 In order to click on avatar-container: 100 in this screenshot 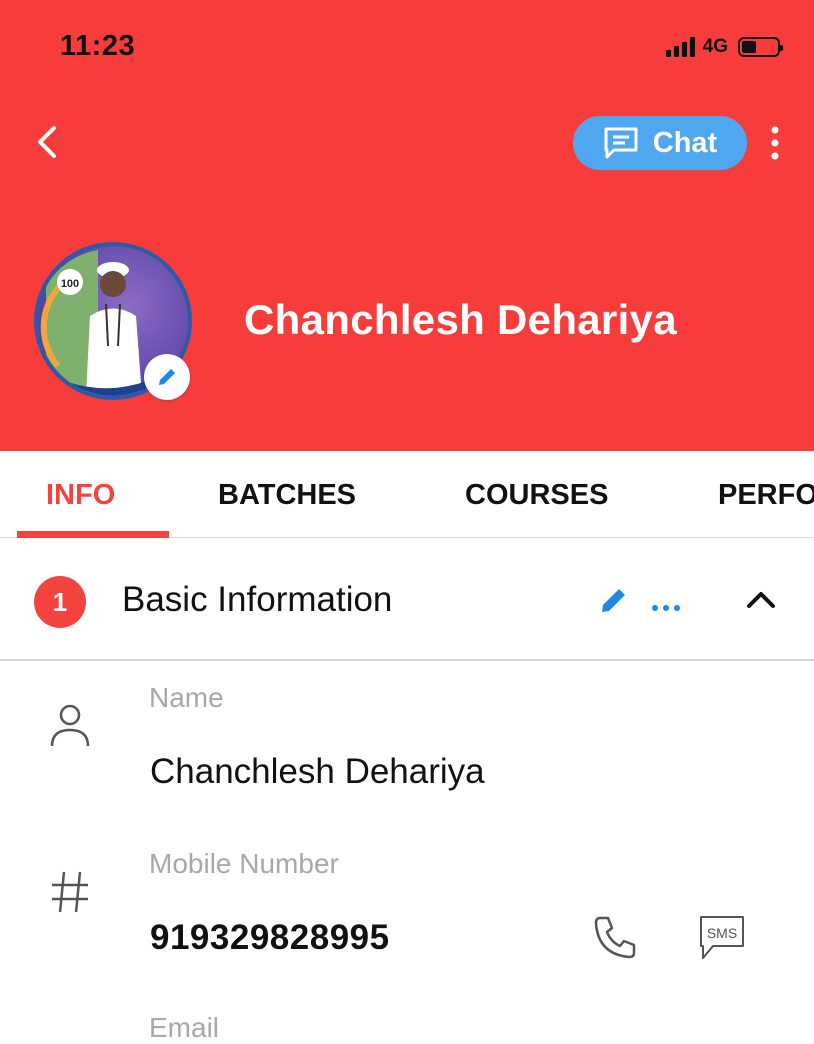, I will do `click(113, 321)`.